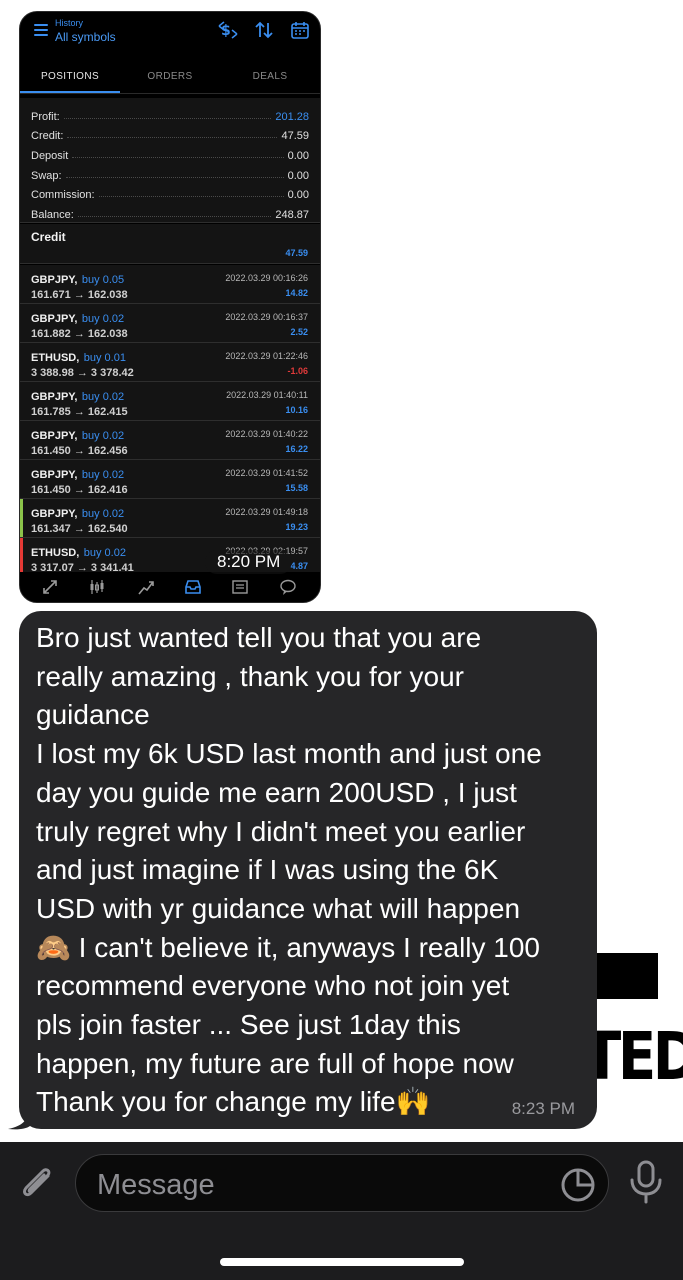 This screenshot has width=683, height=1280. What do you see at coordinates (266, 356) in the screenshot?
I see `deal-time: 2022.03.29 01:22:46` at bounding box center [266, 356].